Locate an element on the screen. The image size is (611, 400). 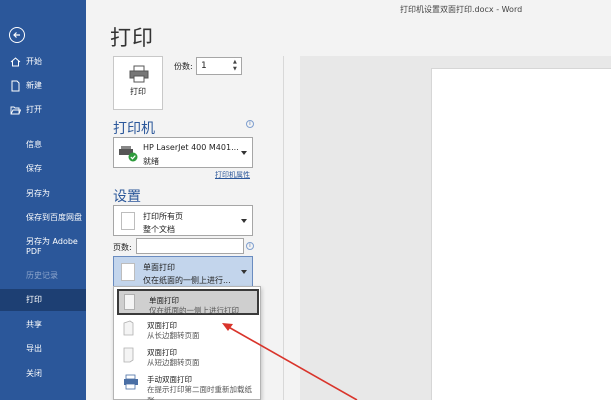
settings-heading: 设置 is located at coordinates (127, 197).